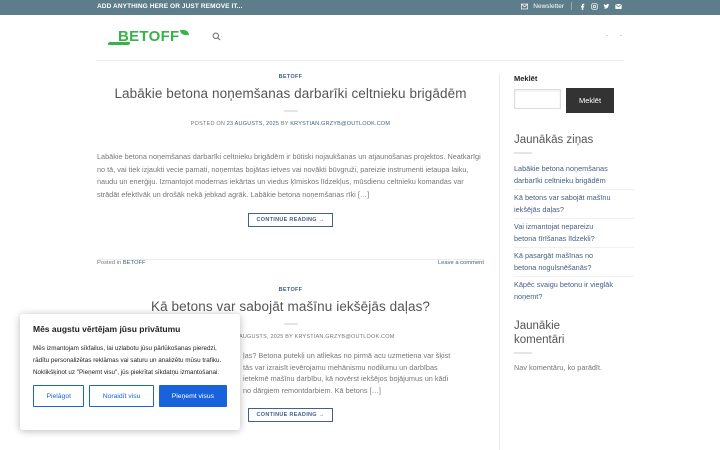 This screenshot has width=720, height=450. I want to click on no-comments-note: Nav komentāru, ko parādīt., so click(558, 367).